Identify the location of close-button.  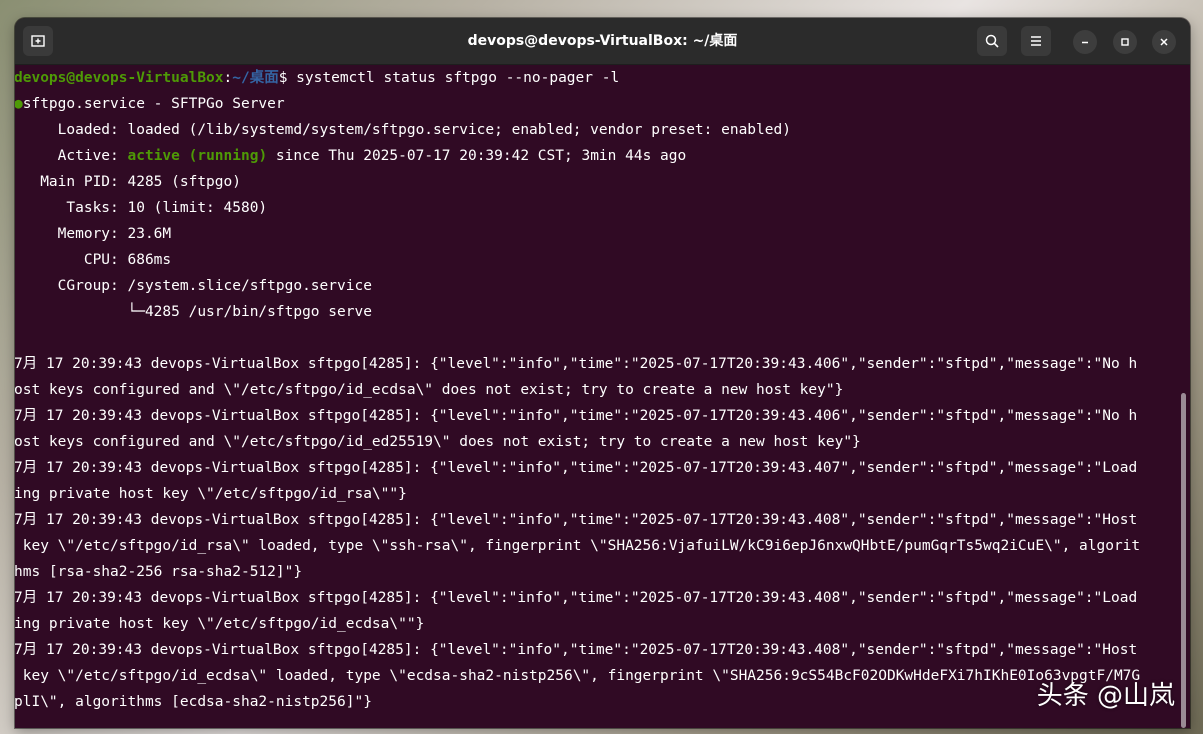
(1164, 42).